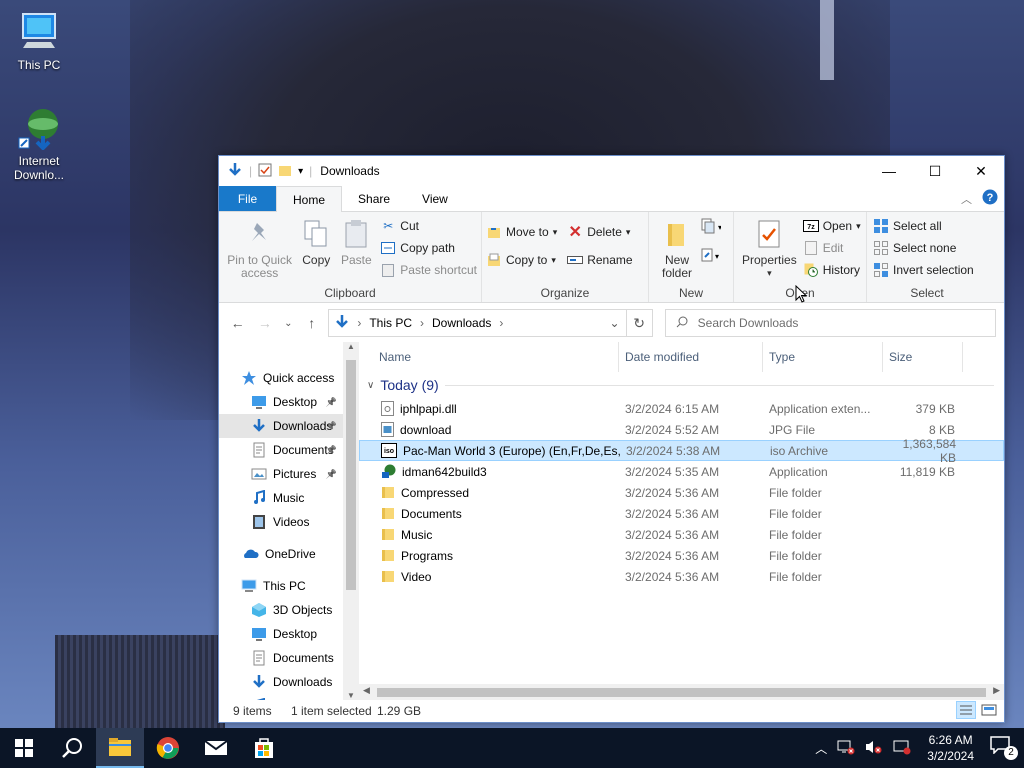  I want to click on nav-item-3d-objects: 3D Objects, so click(281, 610).